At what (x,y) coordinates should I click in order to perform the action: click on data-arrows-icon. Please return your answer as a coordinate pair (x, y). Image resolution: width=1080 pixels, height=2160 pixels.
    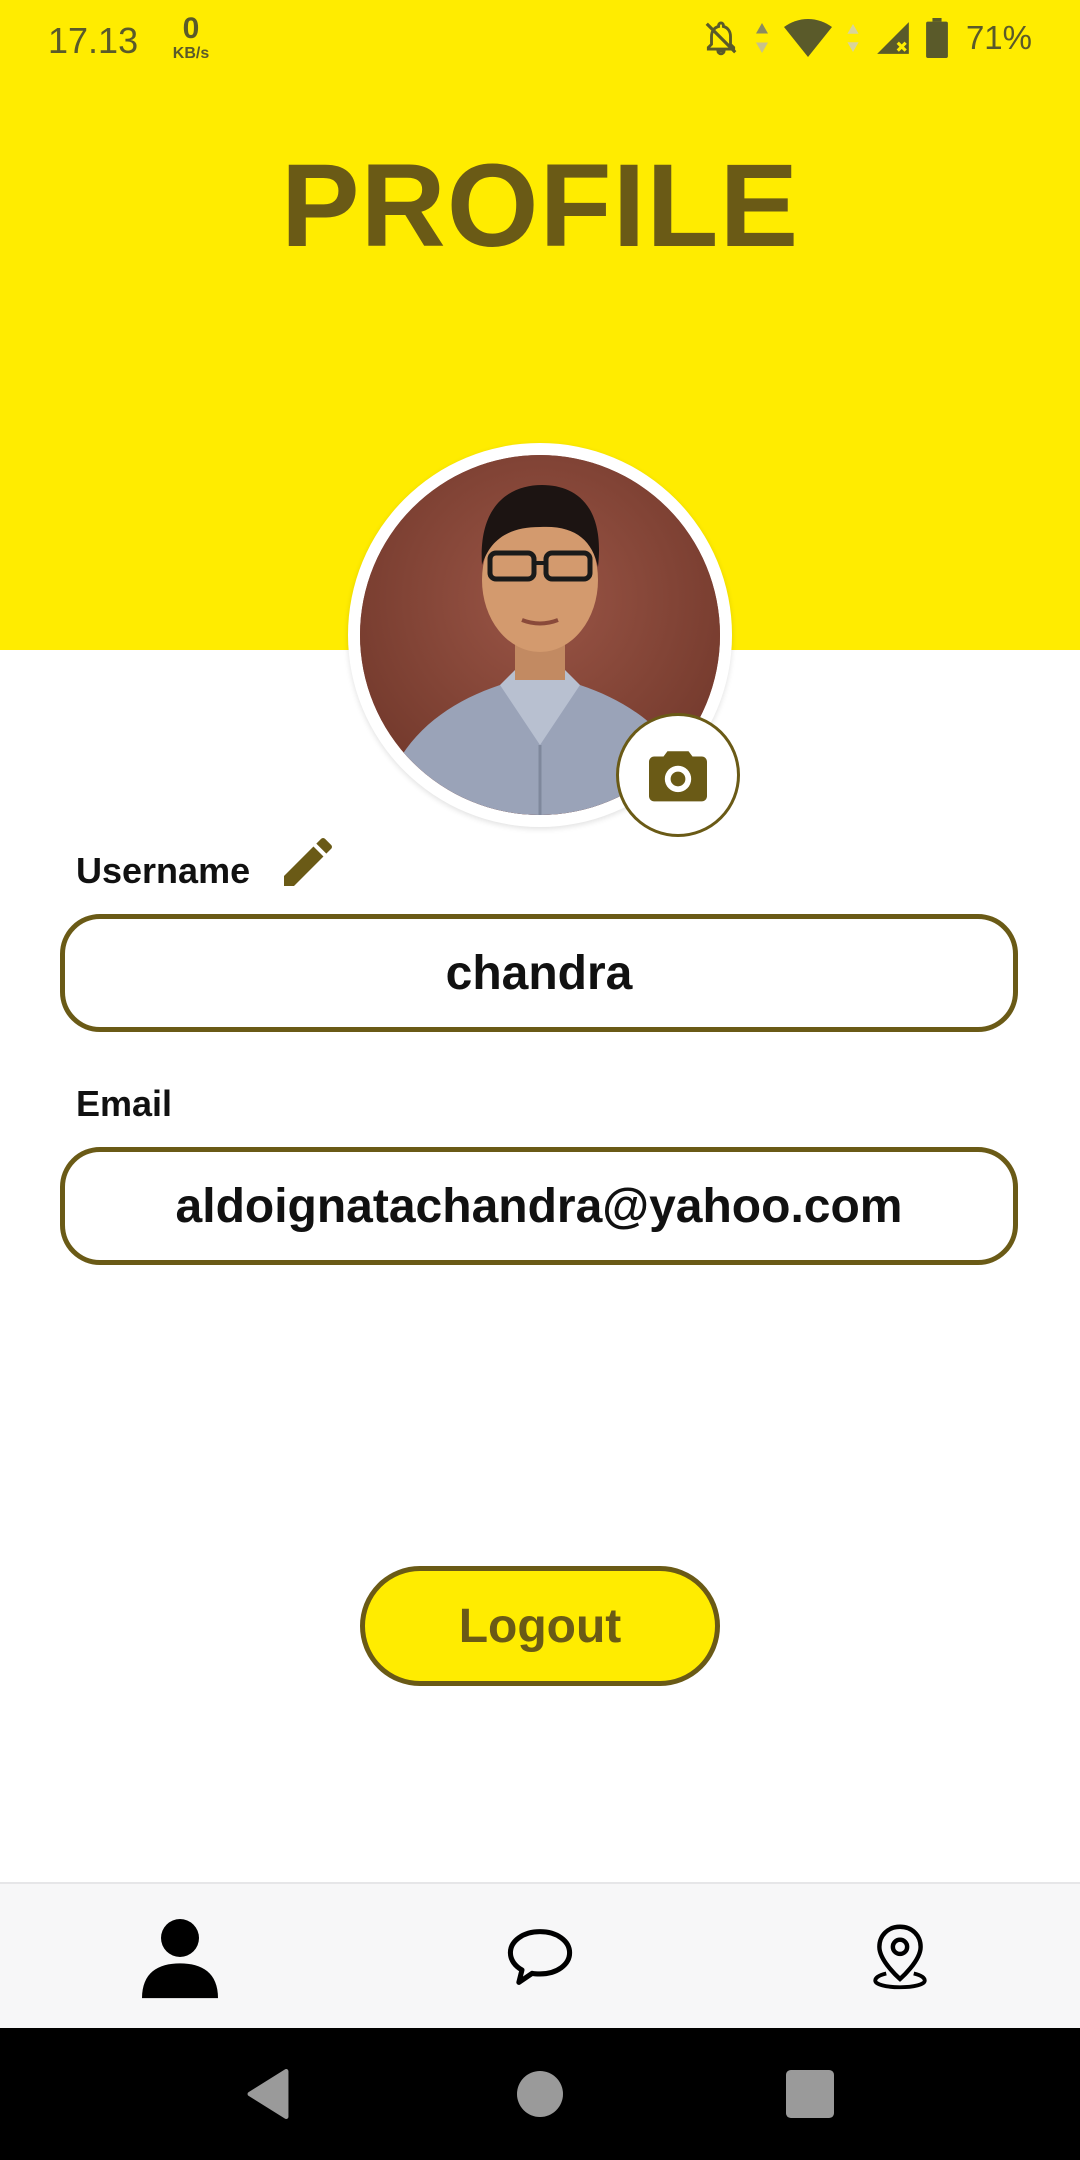
    Looking at the image, I should click on (761, 38).